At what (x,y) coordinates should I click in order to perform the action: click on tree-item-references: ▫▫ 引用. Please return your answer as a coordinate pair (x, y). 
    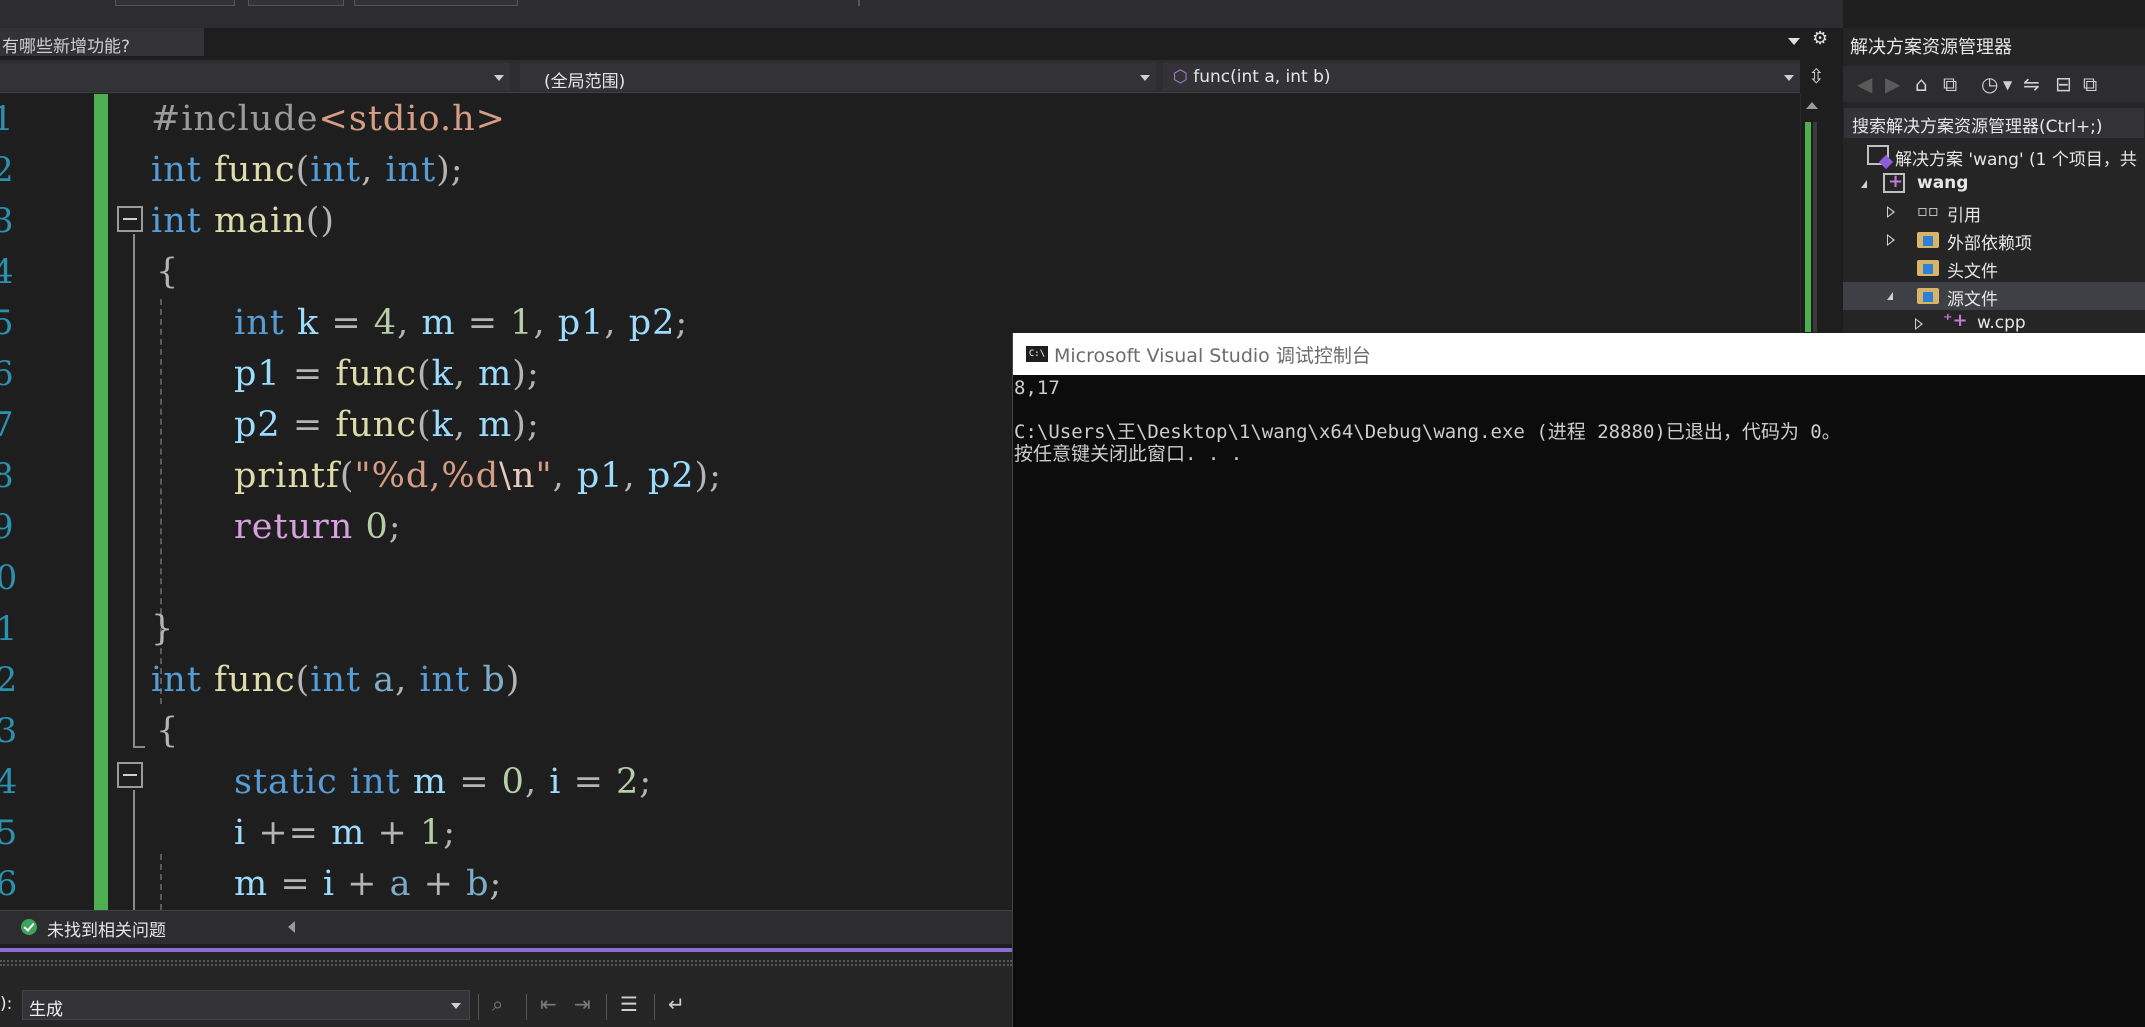
    Looking at the image, I should click on (1994, 212).